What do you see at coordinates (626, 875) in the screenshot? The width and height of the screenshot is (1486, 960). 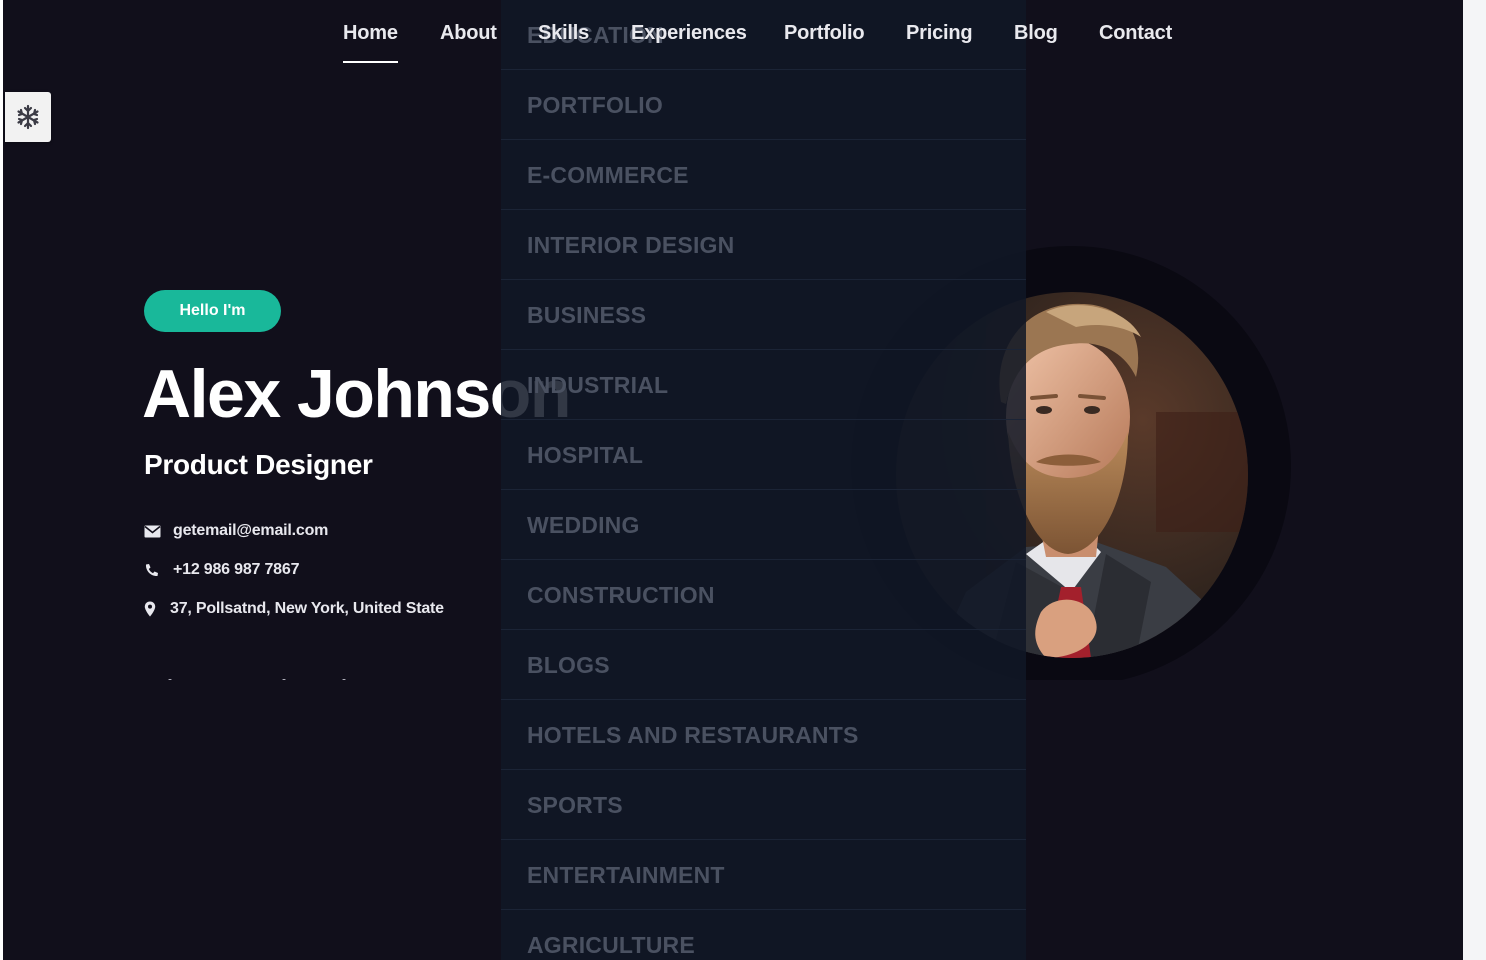 I see `menu-item-label: ENTERTAINMENT` at bounding box center [626, 875].